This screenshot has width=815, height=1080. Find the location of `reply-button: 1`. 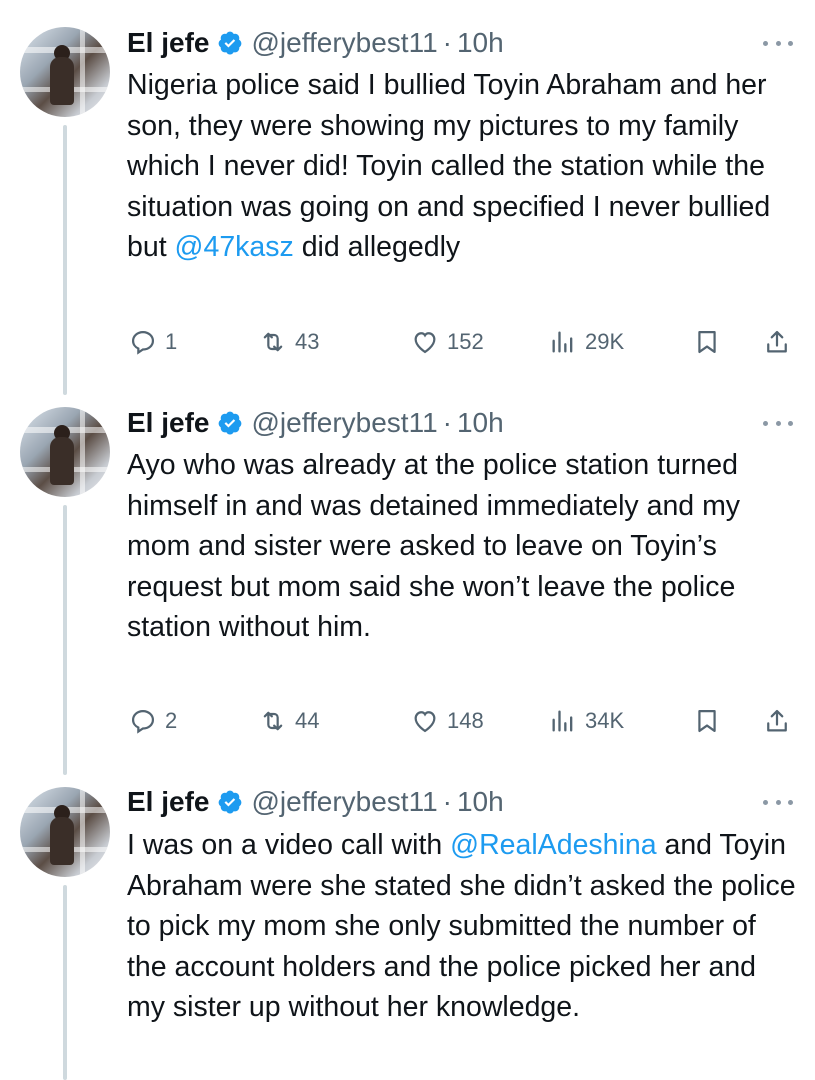

reply-button: 1 is located at coordinates (153, 342).